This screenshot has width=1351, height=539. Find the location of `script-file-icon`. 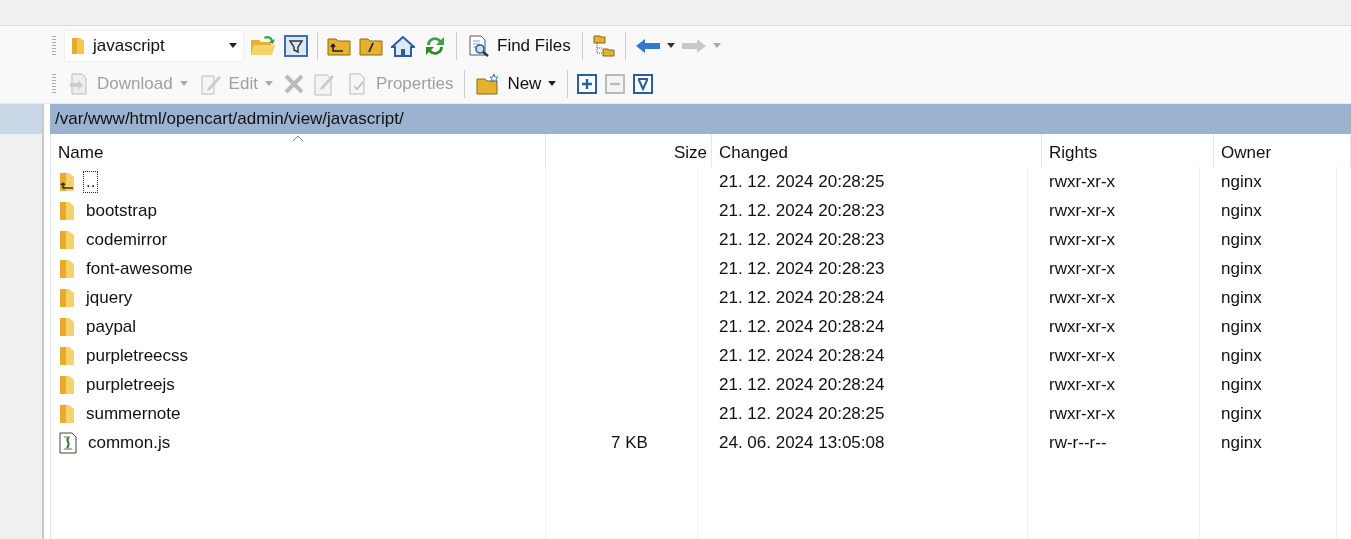

script-file-icon is located at coordinates (68, 442).